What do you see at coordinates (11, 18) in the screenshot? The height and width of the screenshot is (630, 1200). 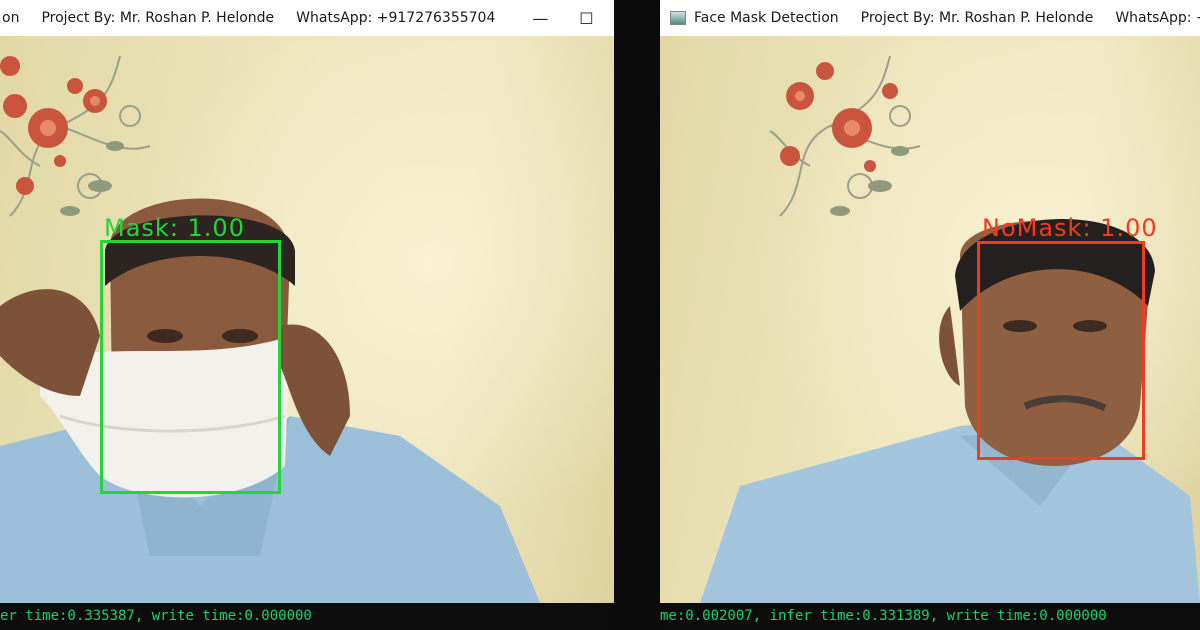 I see `left-window-title: on` at bounding box center [11, 18].